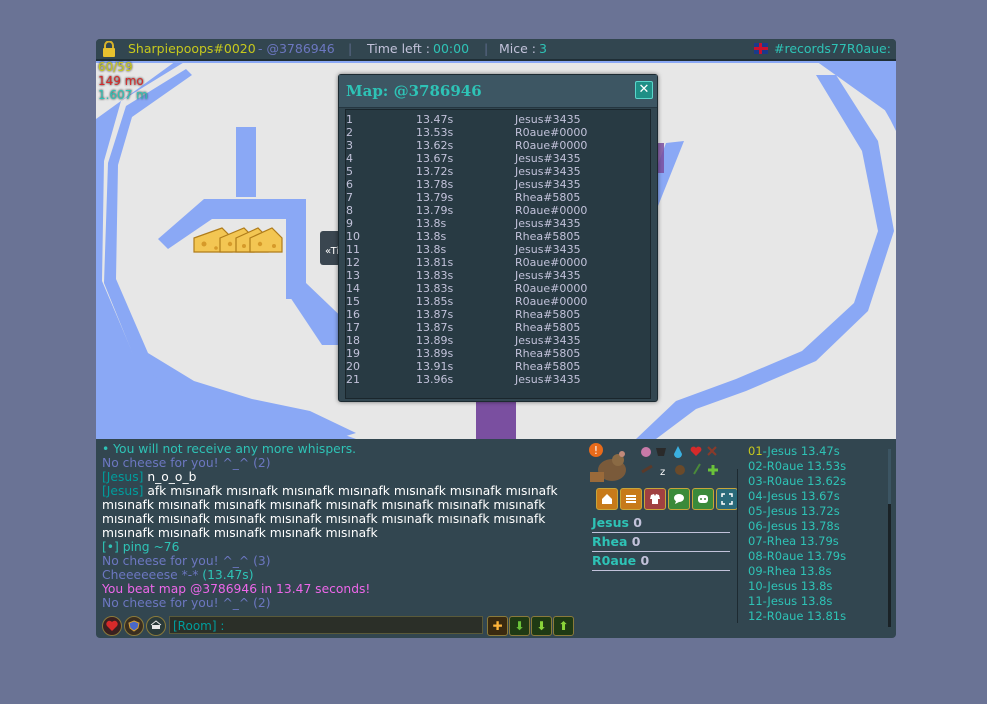  What do you see at coordinates (498, 236) in the screenshot?
I see `record-row: 10 13.8s Rhea#5805` at bounding box center [498, 236].